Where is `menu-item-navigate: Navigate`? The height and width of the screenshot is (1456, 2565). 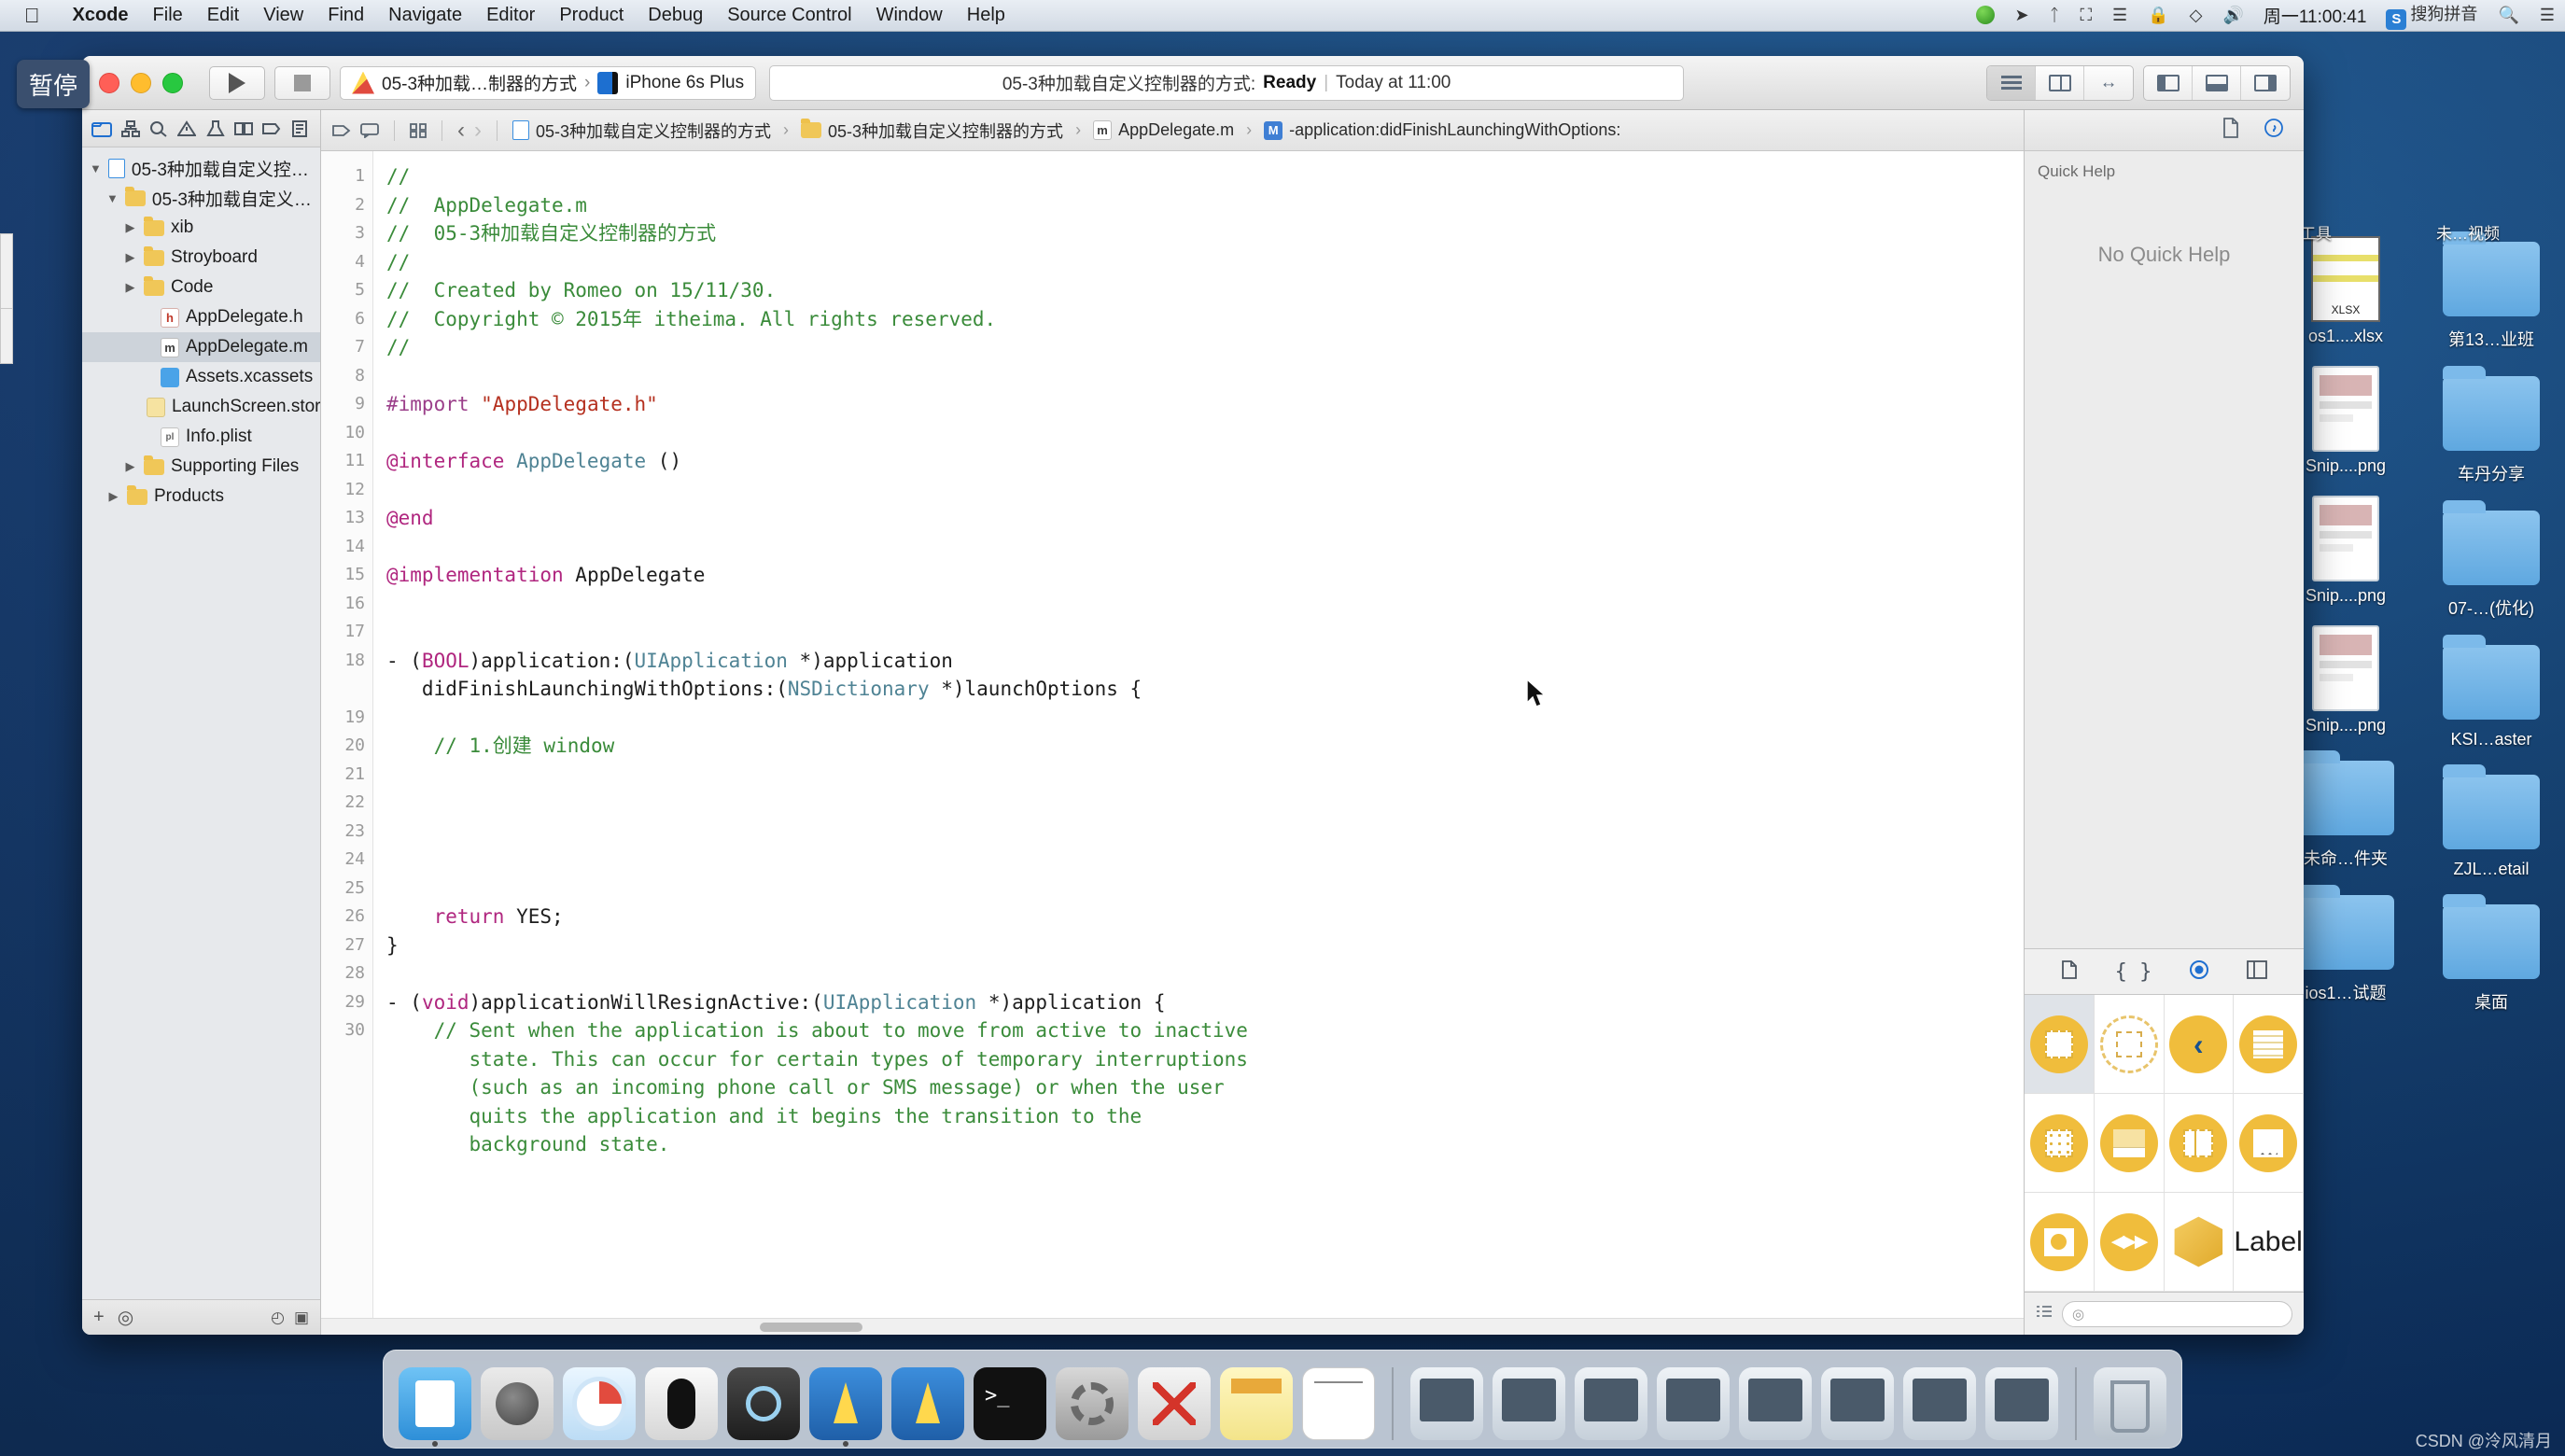
menu-item-navigate: Navigate is located at coordinates (425, 15).